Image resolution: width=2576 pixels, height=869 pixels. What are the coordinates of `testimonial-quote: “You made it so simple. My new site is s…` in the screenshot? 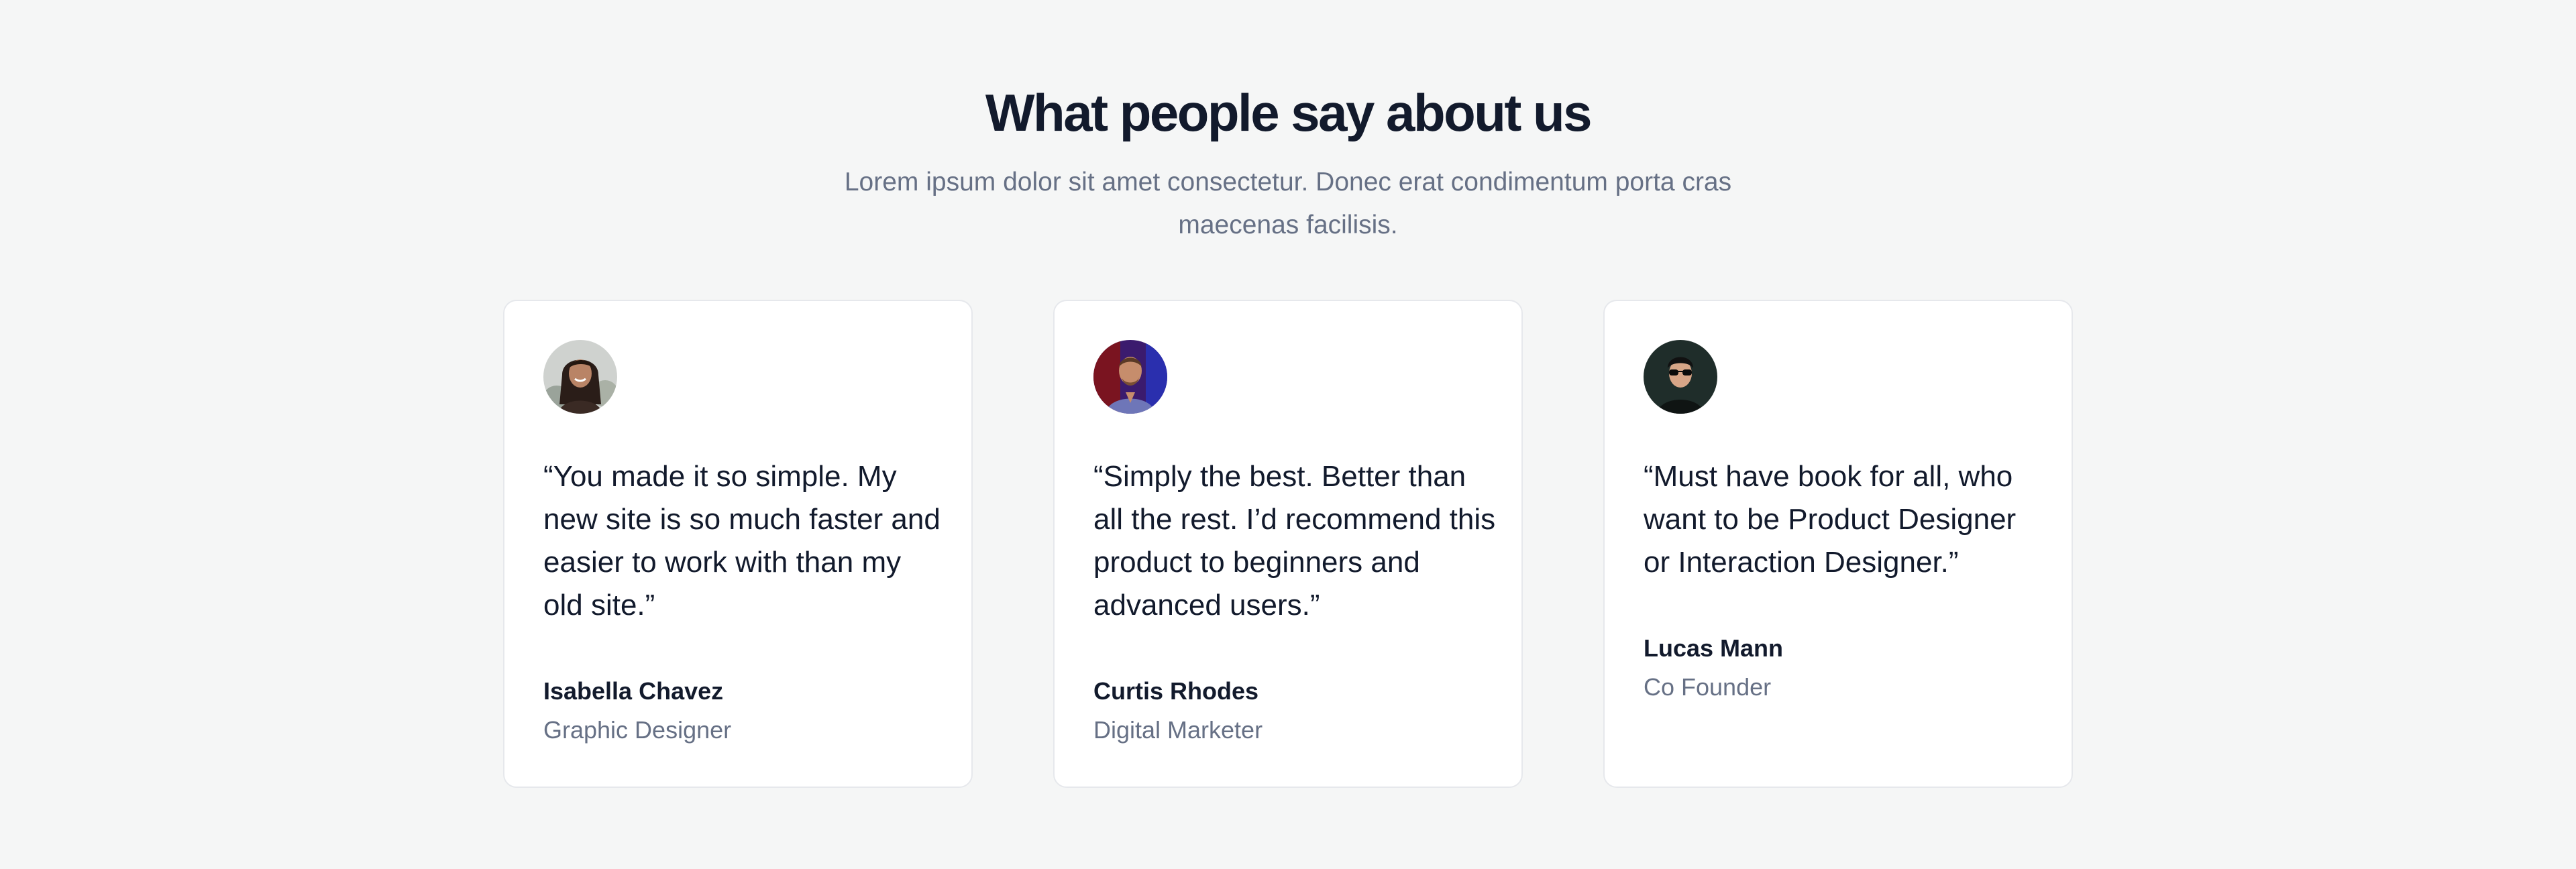 It's located at (742, 541).